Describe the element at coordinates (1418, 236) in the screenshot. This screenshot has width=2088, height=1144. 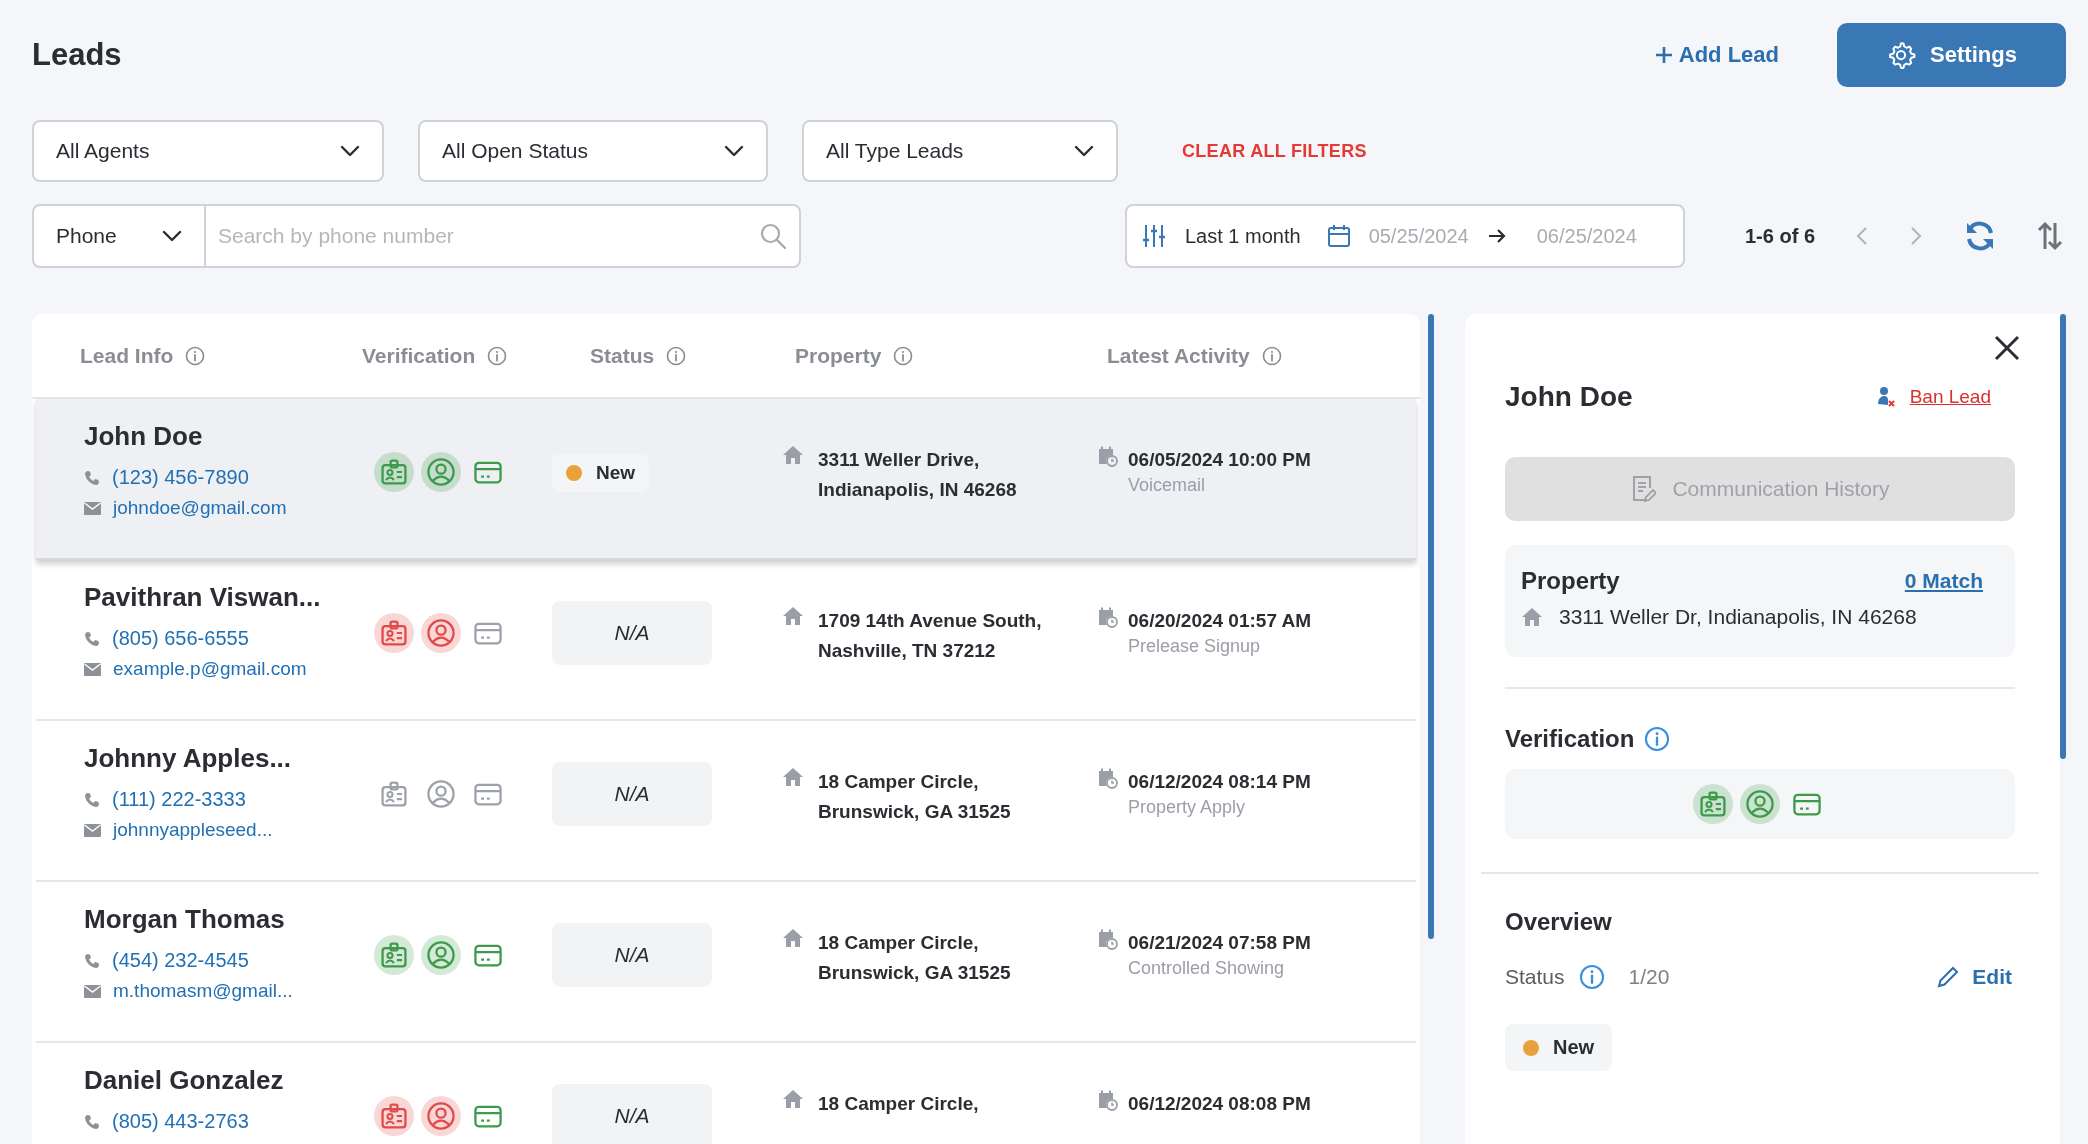
I see `start-date: 05/25/2024` at that location.